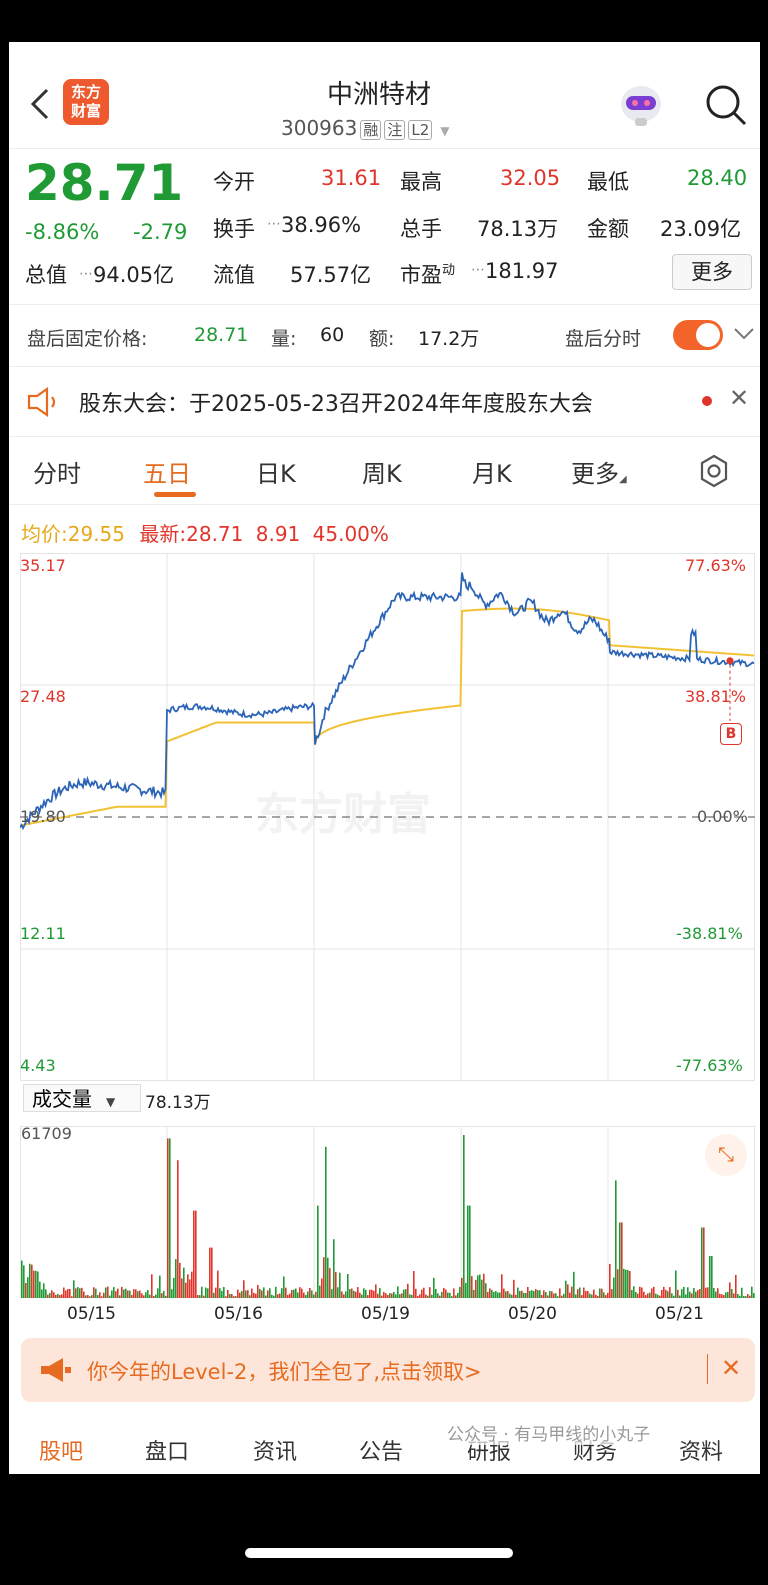 The image size is (768, 1585). I want to click on volume-chart, so click(387, 1208).